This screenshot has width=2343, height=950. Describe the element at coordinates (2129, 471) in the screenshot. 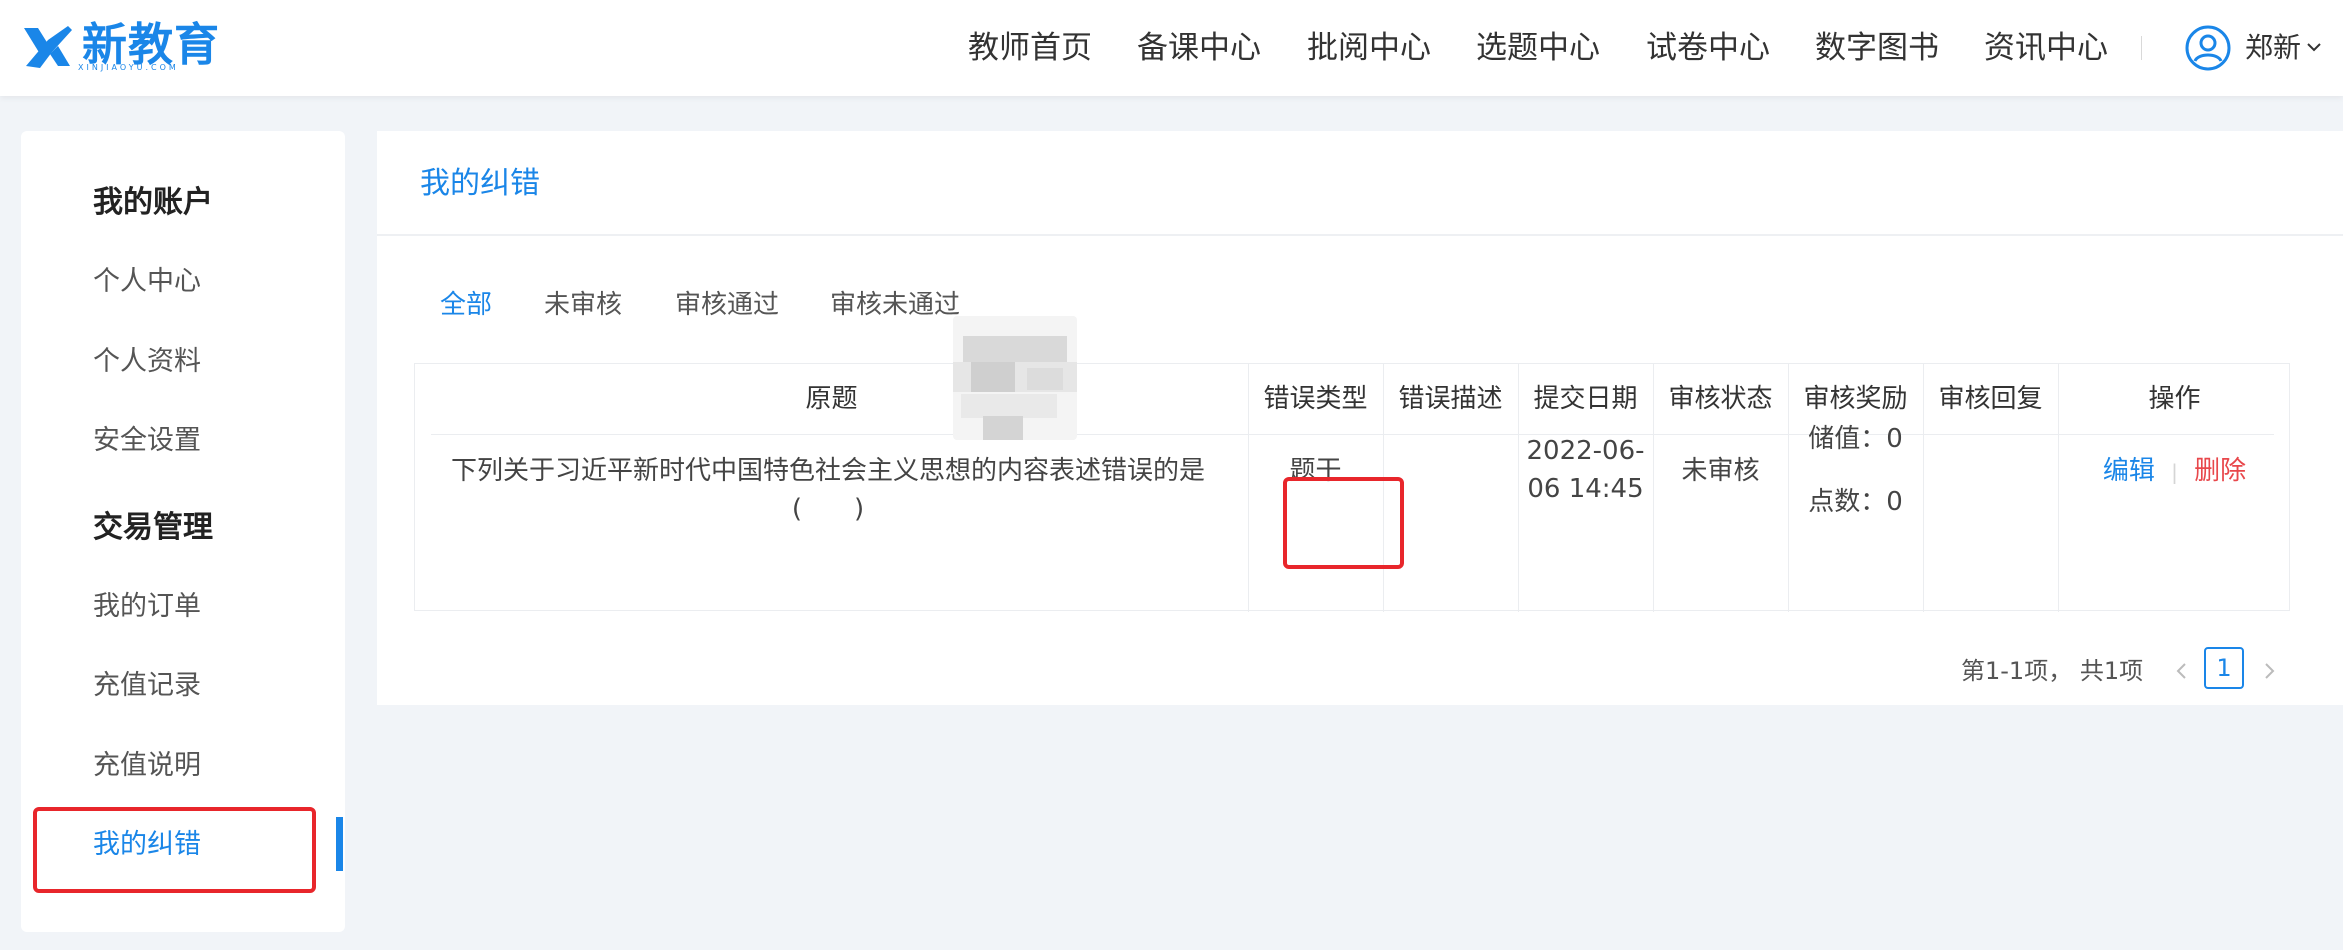

I see `edit-button: 编辑` at that location.